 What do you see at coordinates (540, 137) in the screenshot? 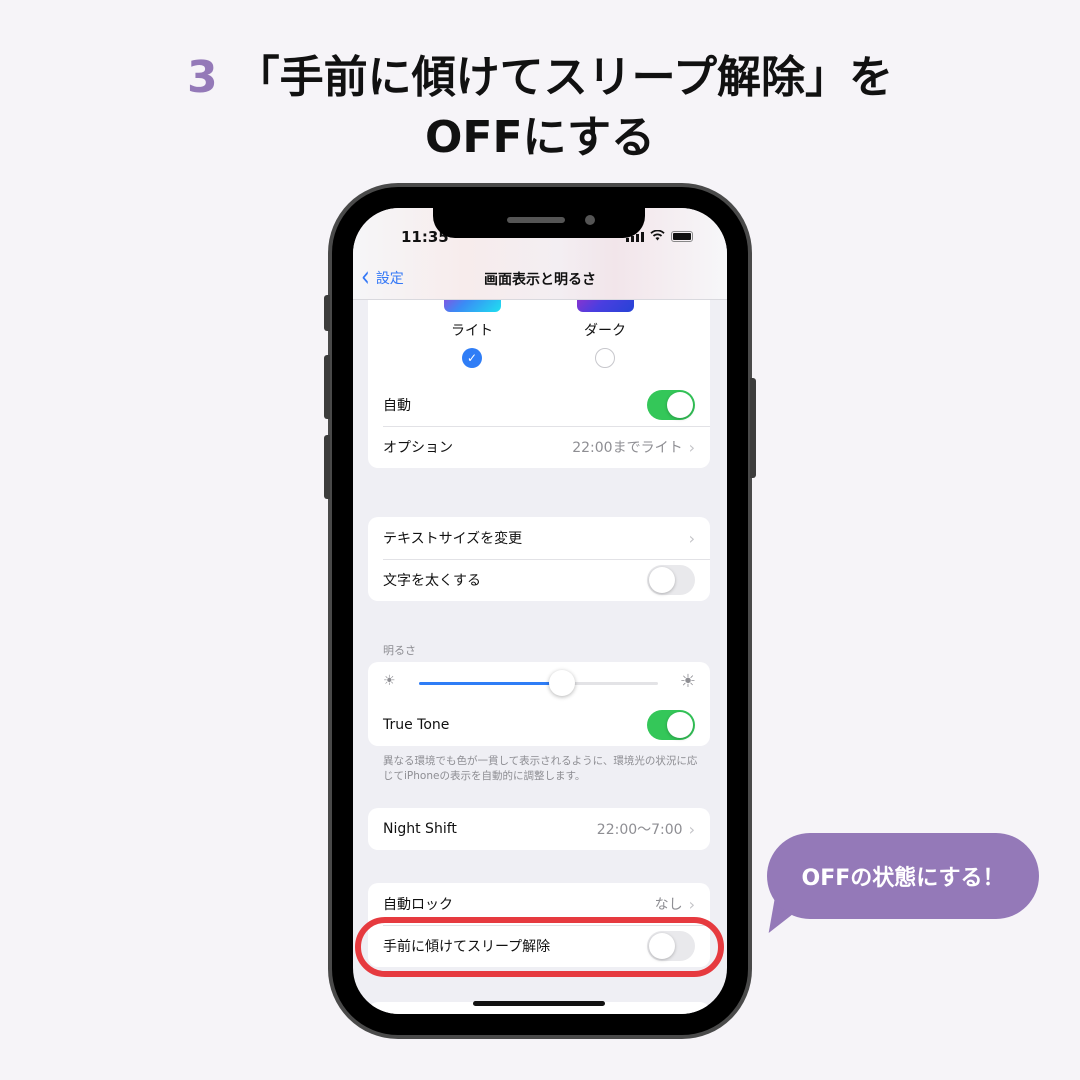
I see `headline-line-2: OFFにする` at bounding box center [540, 137].